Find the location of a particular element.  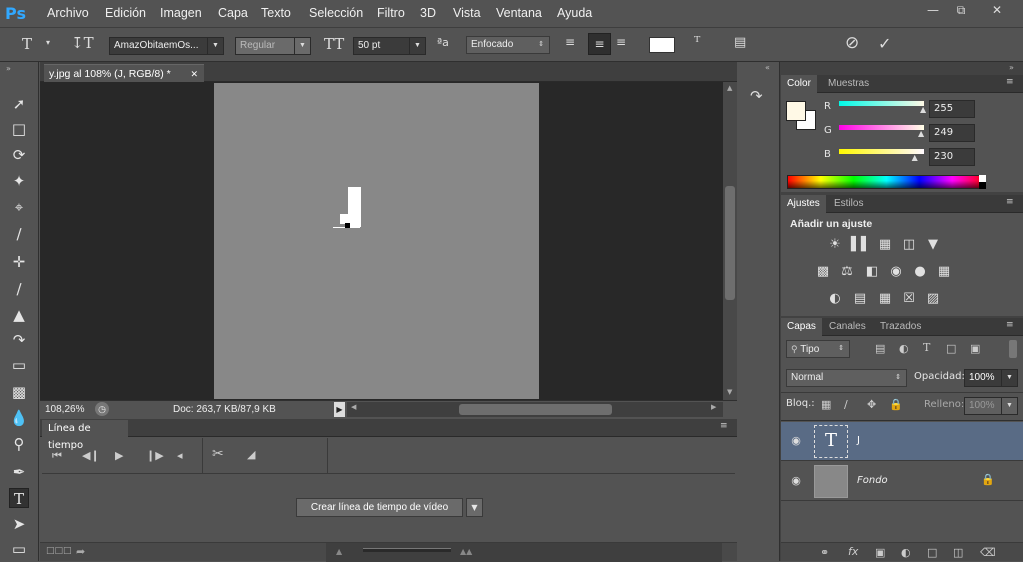

scroll-up-icon: ▲ is located at coordinates (729, 88).